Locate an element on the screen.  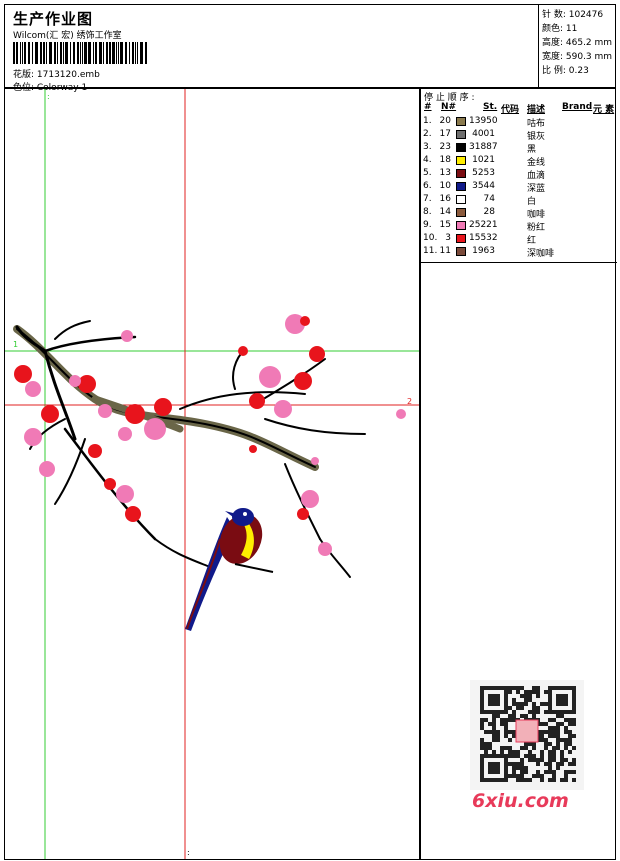
scale-ratio: 比 例: 0.23 is located at coordinates (565, 71).